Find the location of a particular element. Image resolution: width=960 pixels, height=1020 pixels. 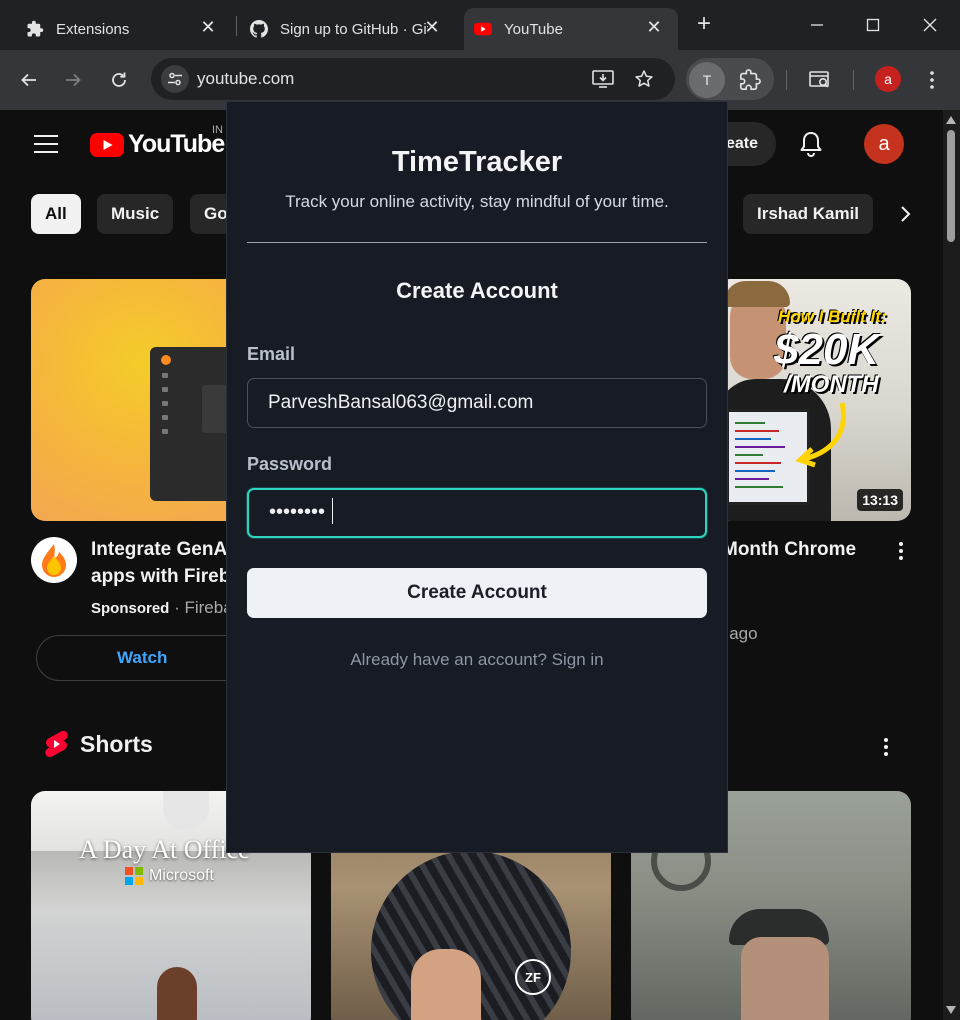

video-title: Month Chrome is located at coordinates (789, 549).